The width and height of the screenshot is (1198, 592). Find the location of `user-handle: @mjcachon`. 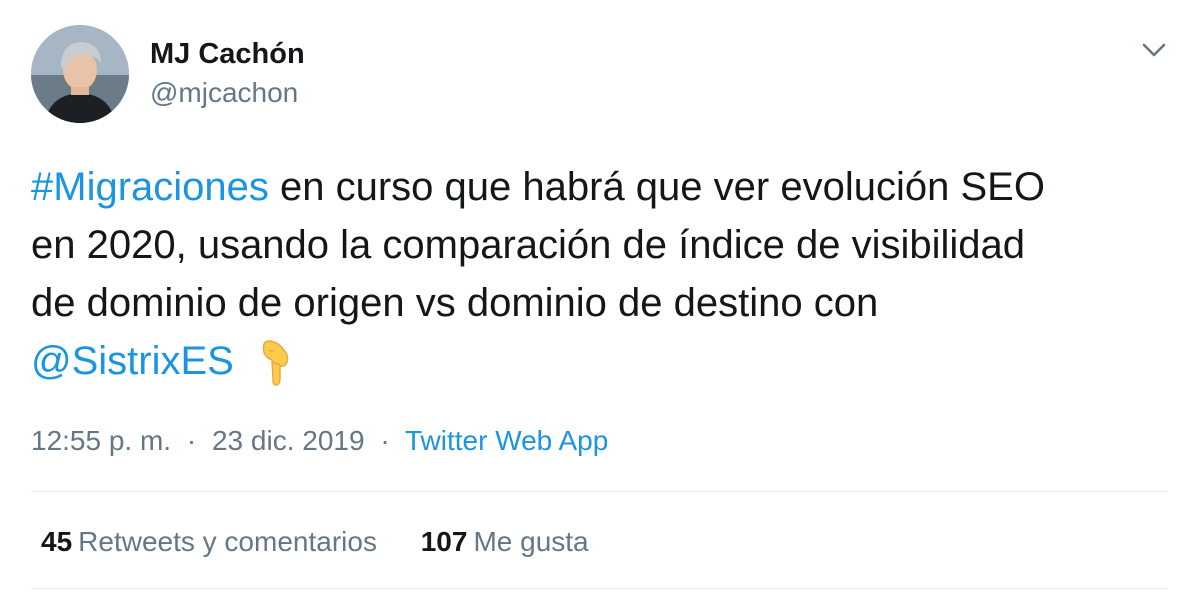

user-handle: @mjcachon is located at coordinates (227, 93).